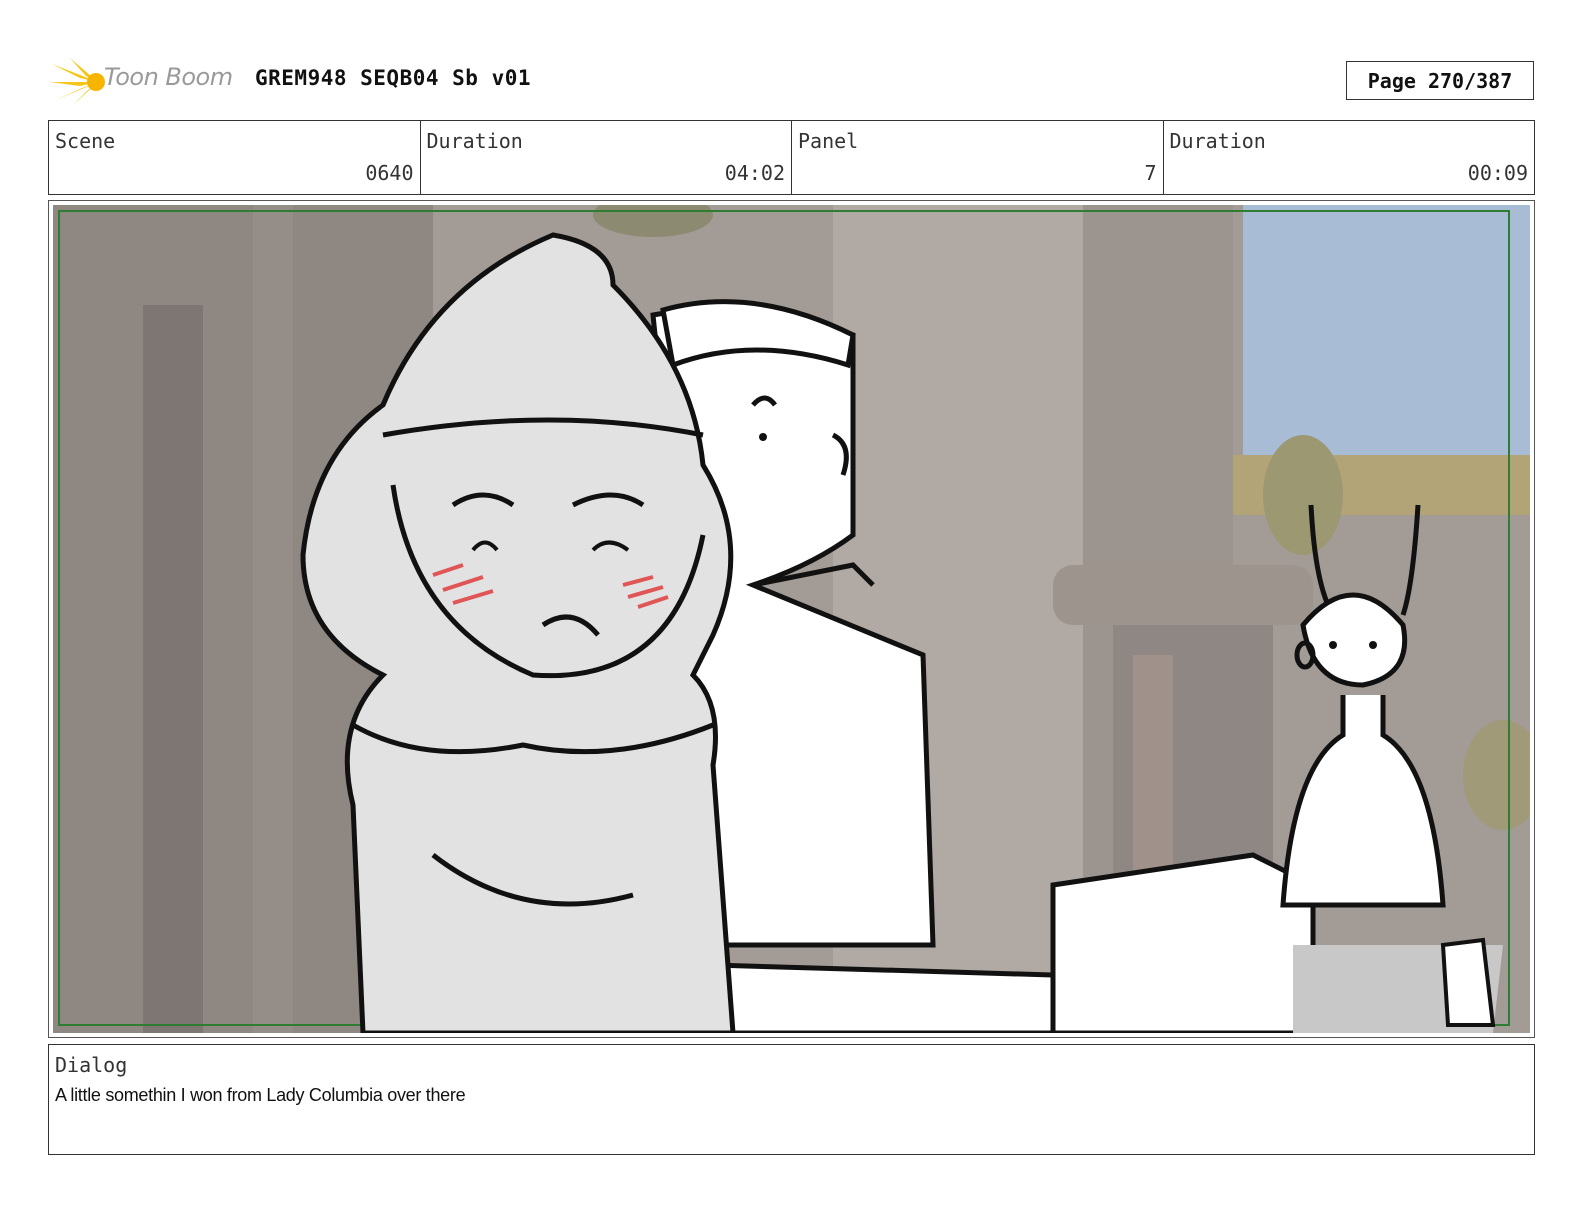  What do you see at coordinates (91, 1065) in the screenshot?
I see `dialog-label: Dialog` at bounding box center [91, 1065].